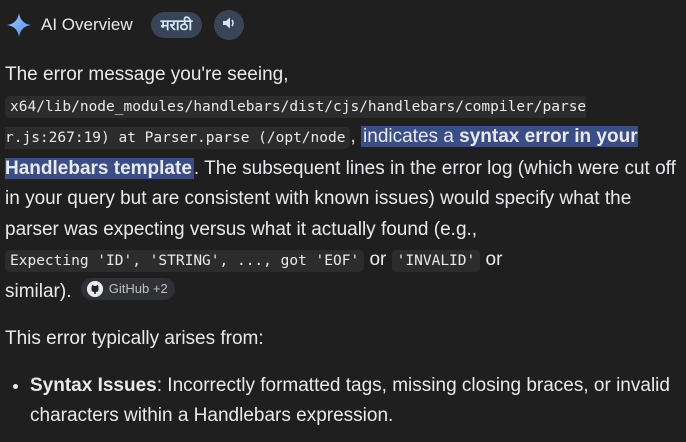  I want to click on answer-paragraph-2: This error typically arises from:, so click(134, 338).